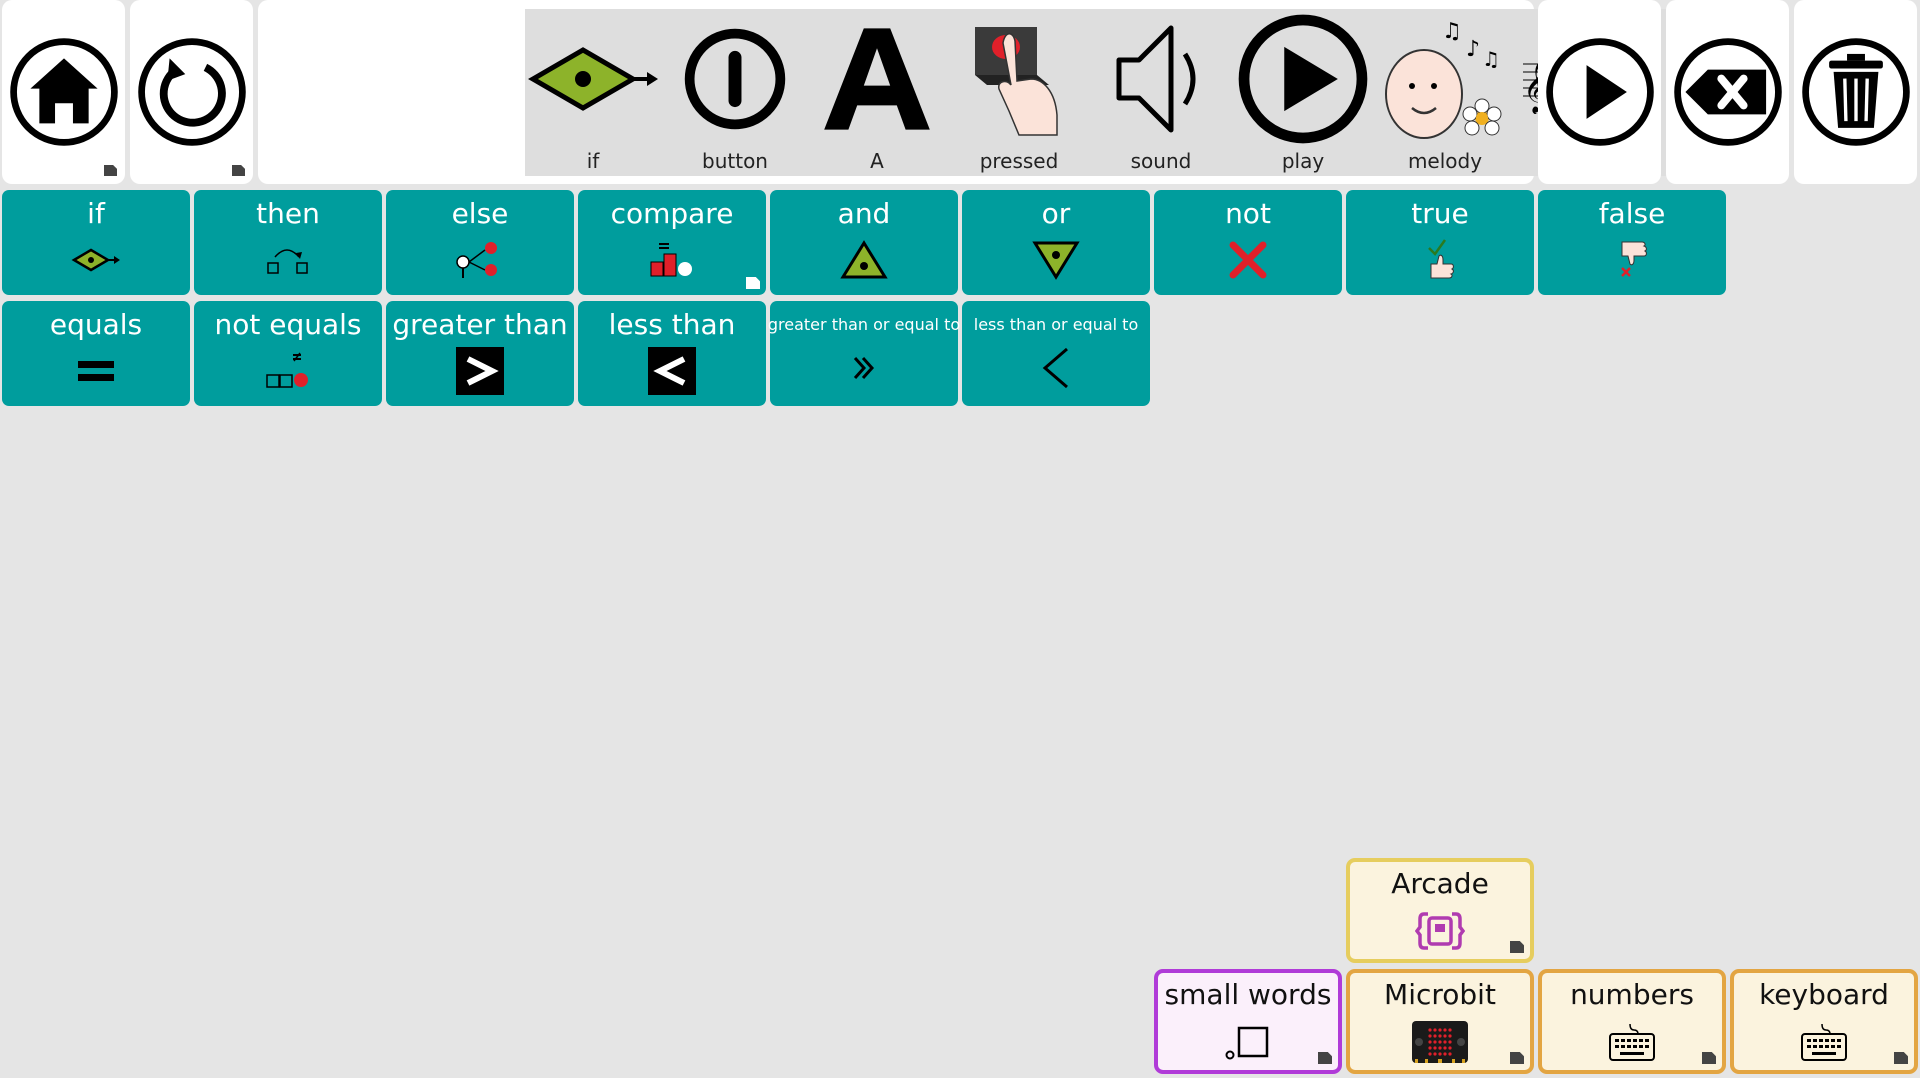 The width and height of the screenshot is (1920, 1078). I want to click on message-symbol-play: play, so click(1303, 96).